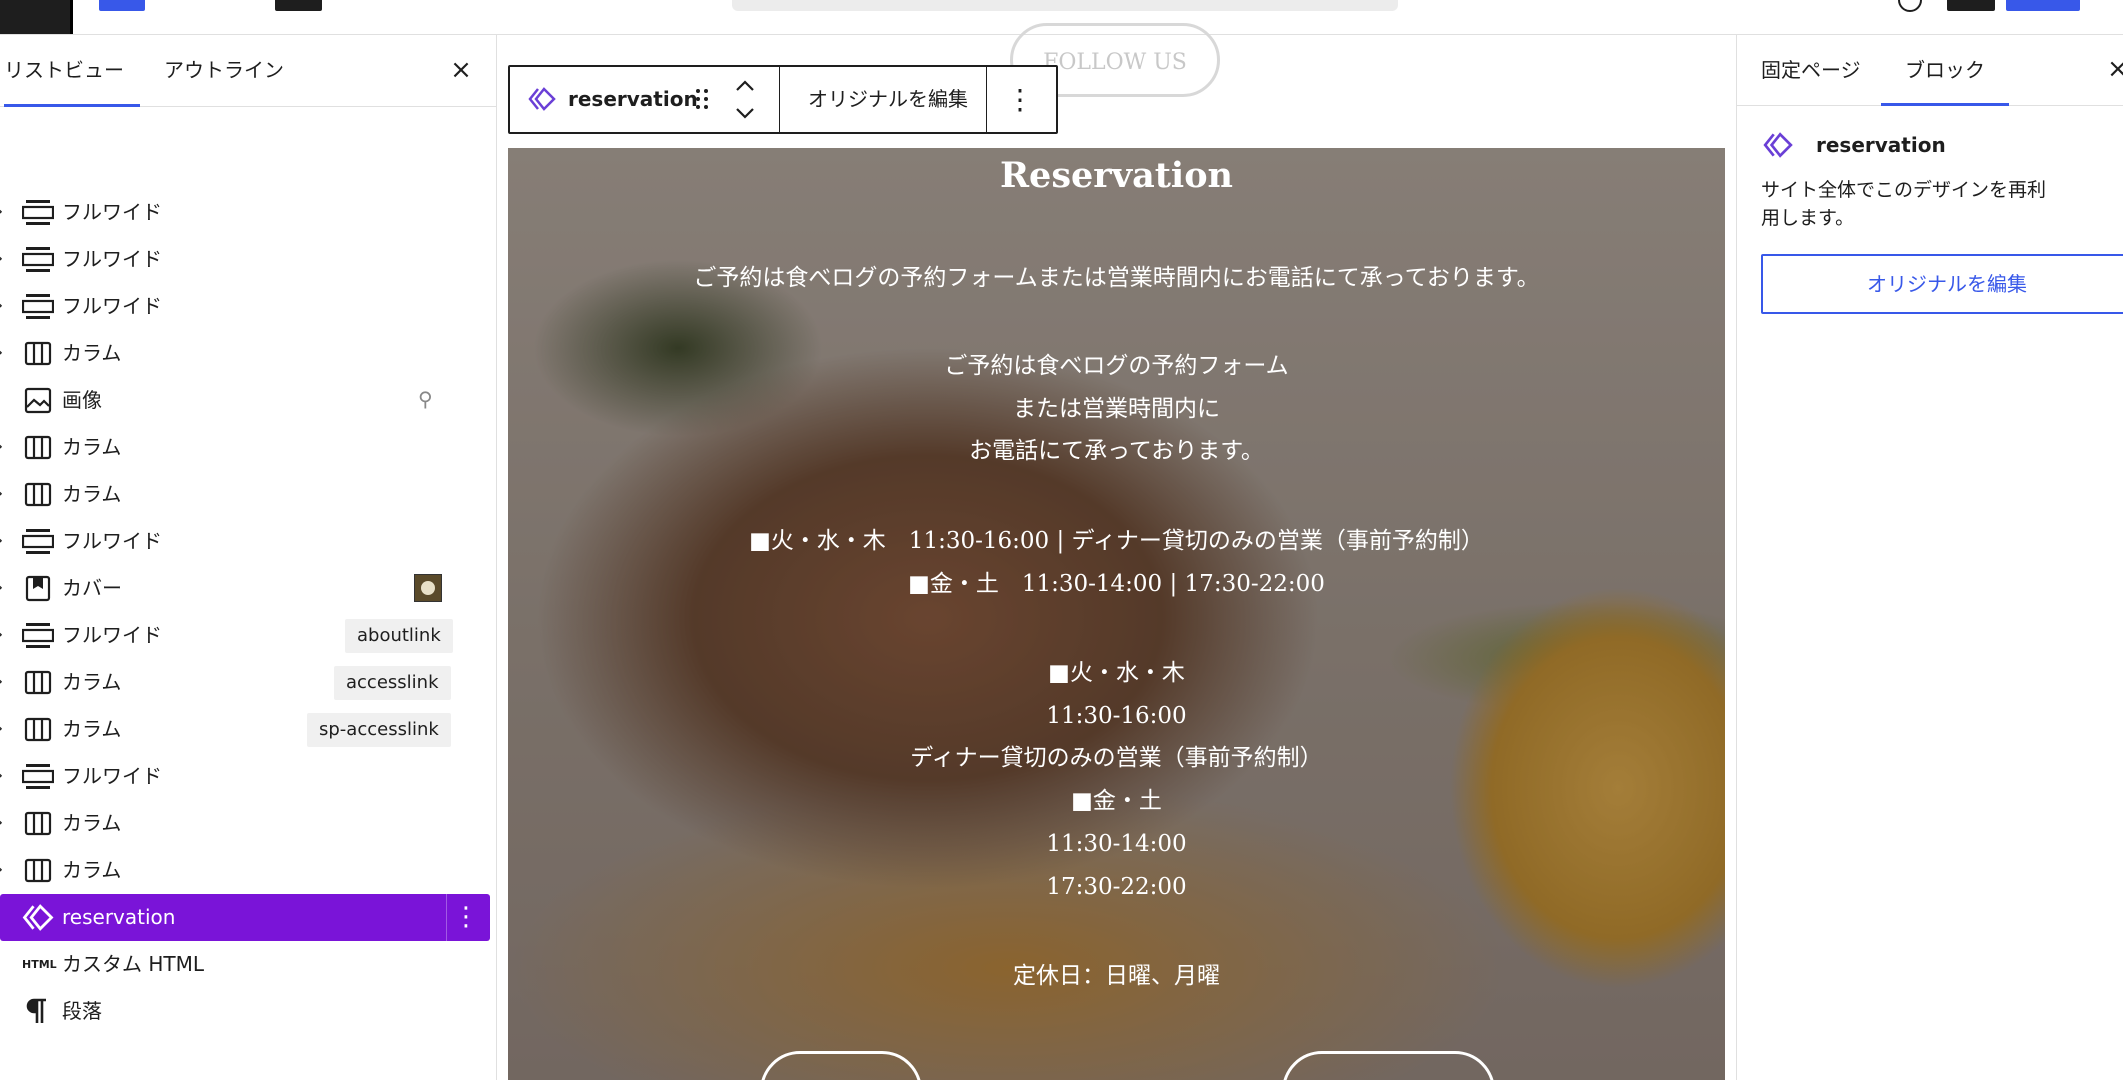 The image size is (2123, 1080). Describe the element at coordinates (245, 682) in the screenshot. I see `list-view-item: › カラム accesslink` at that location.